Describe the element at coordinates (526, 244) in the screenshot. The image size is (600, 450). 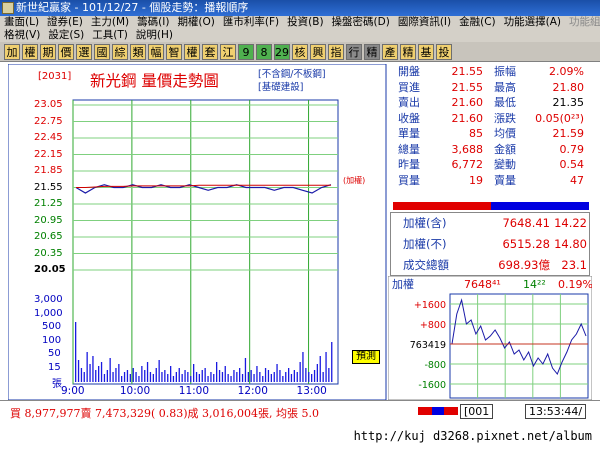
I see `index-value: 6515.28` at that location.